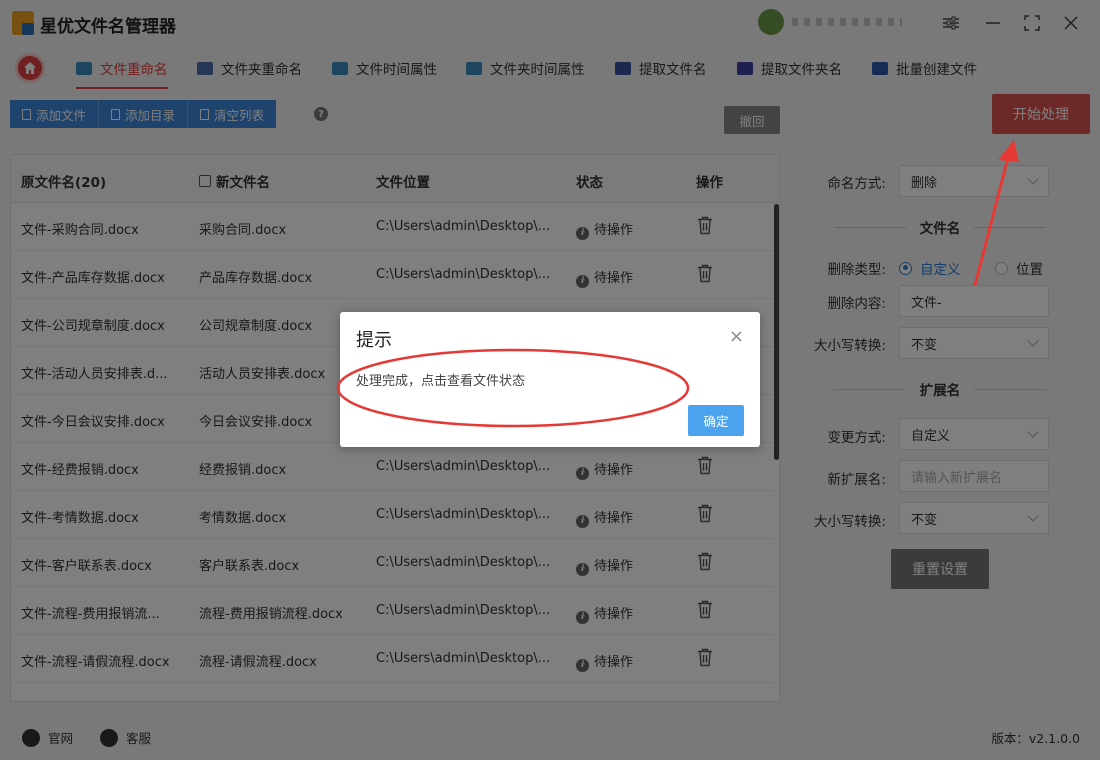 Image resolution: width=1100 pixels, height=760 pixels. I want to click on dialog-message: 处理完成，点击查看文件状态, so click(441, 381).